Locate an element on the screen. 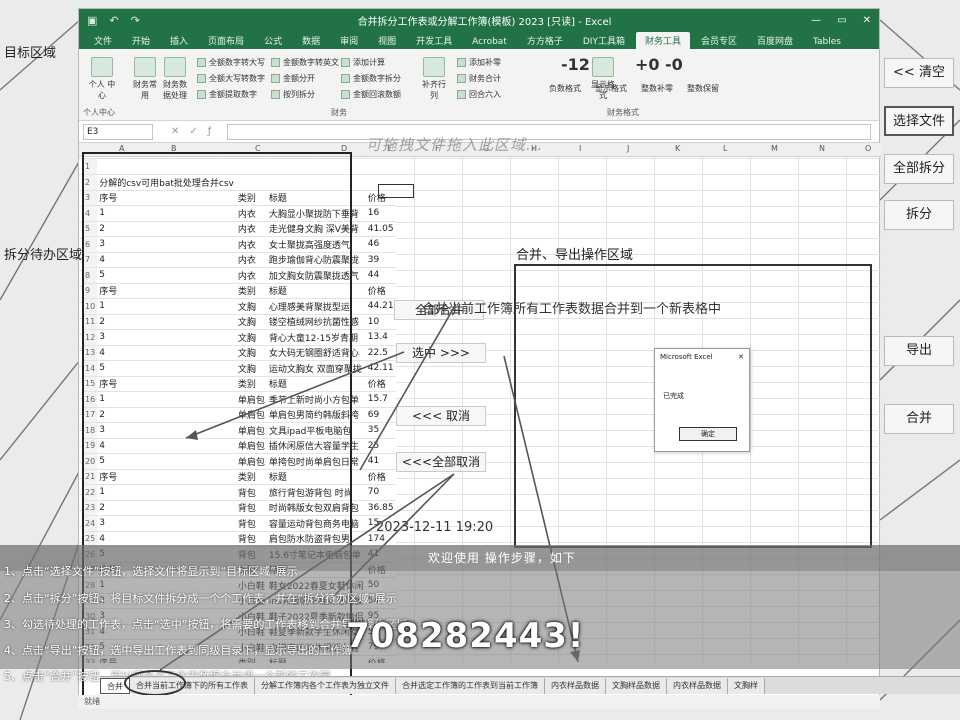 Image resolution: width=960 pixels, height=720 pixels. instruction-title: 欢迎使用 操作步骤，如下 is located at coordinates (502, 558).